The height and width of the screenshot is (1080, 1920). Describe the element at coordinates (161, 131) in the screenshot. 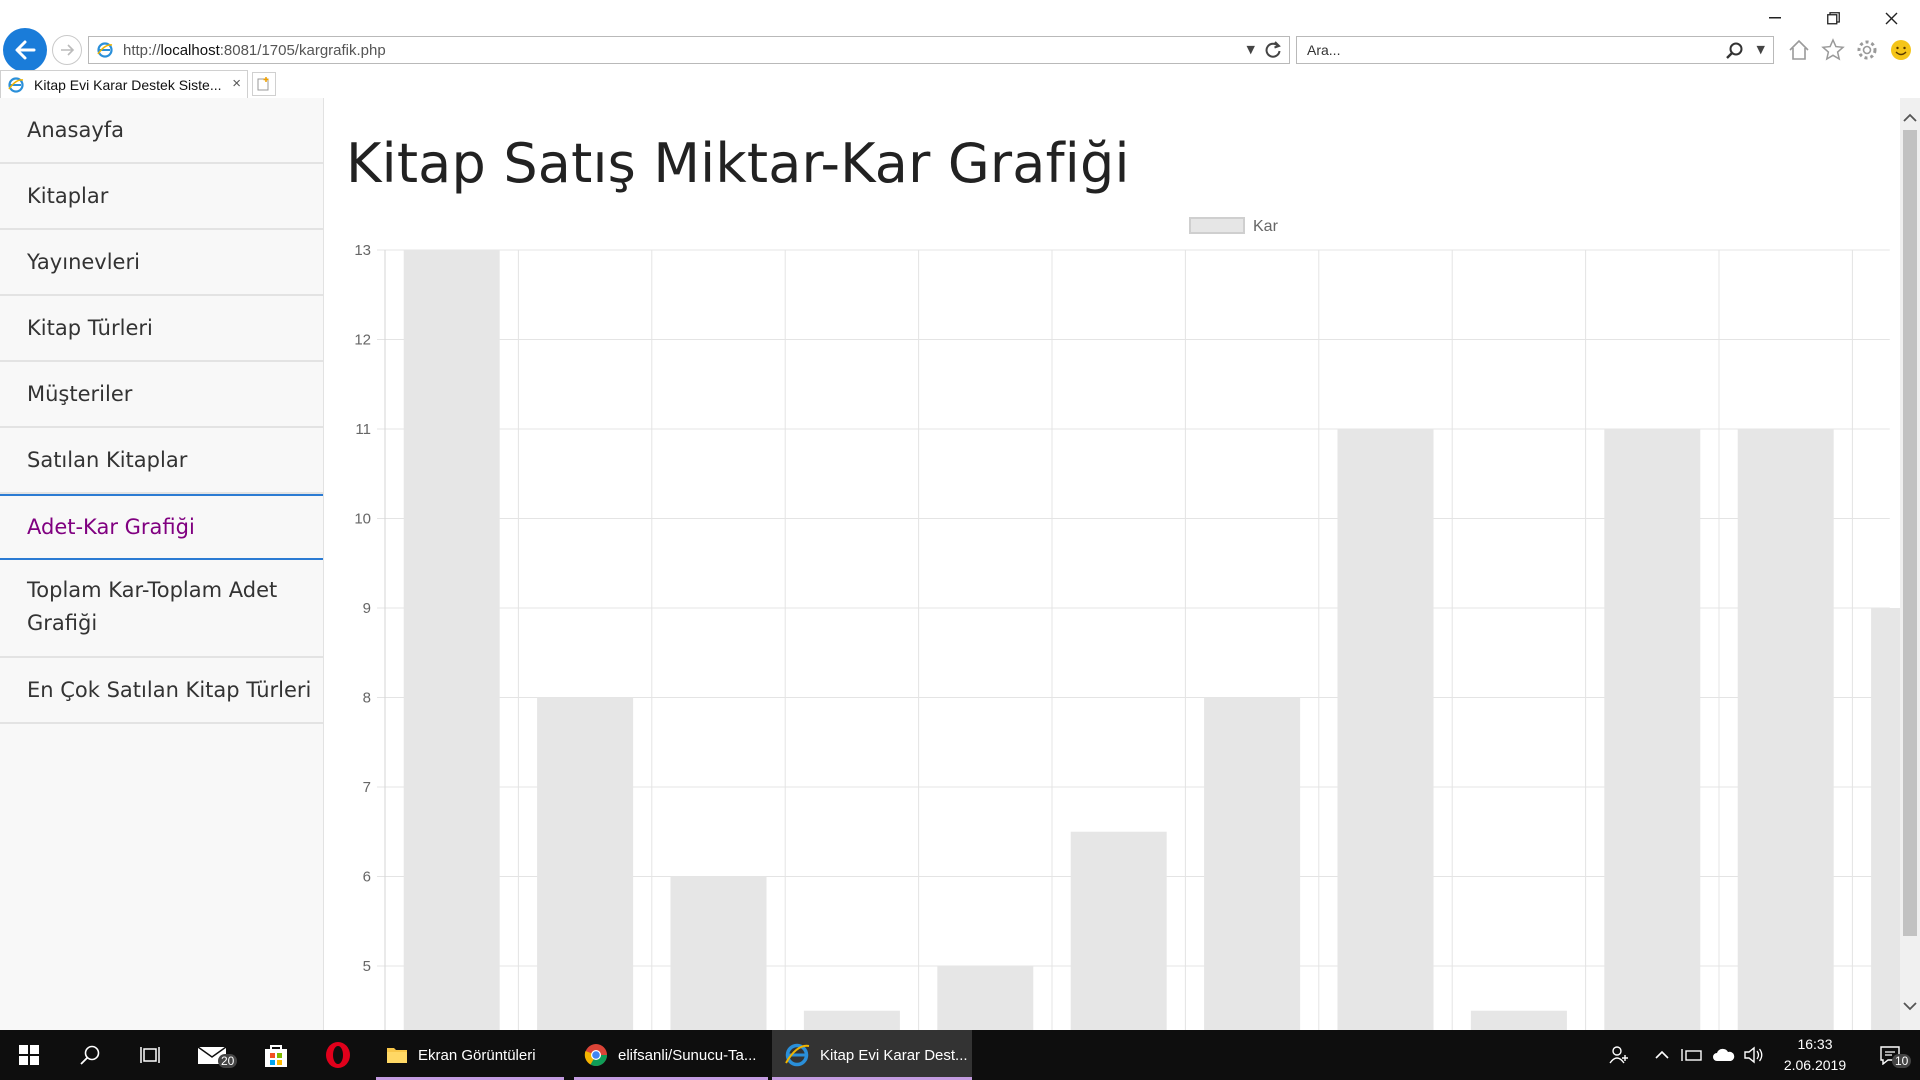

I see `sidebar-item-anasayfa: Anasayfa` at that location.